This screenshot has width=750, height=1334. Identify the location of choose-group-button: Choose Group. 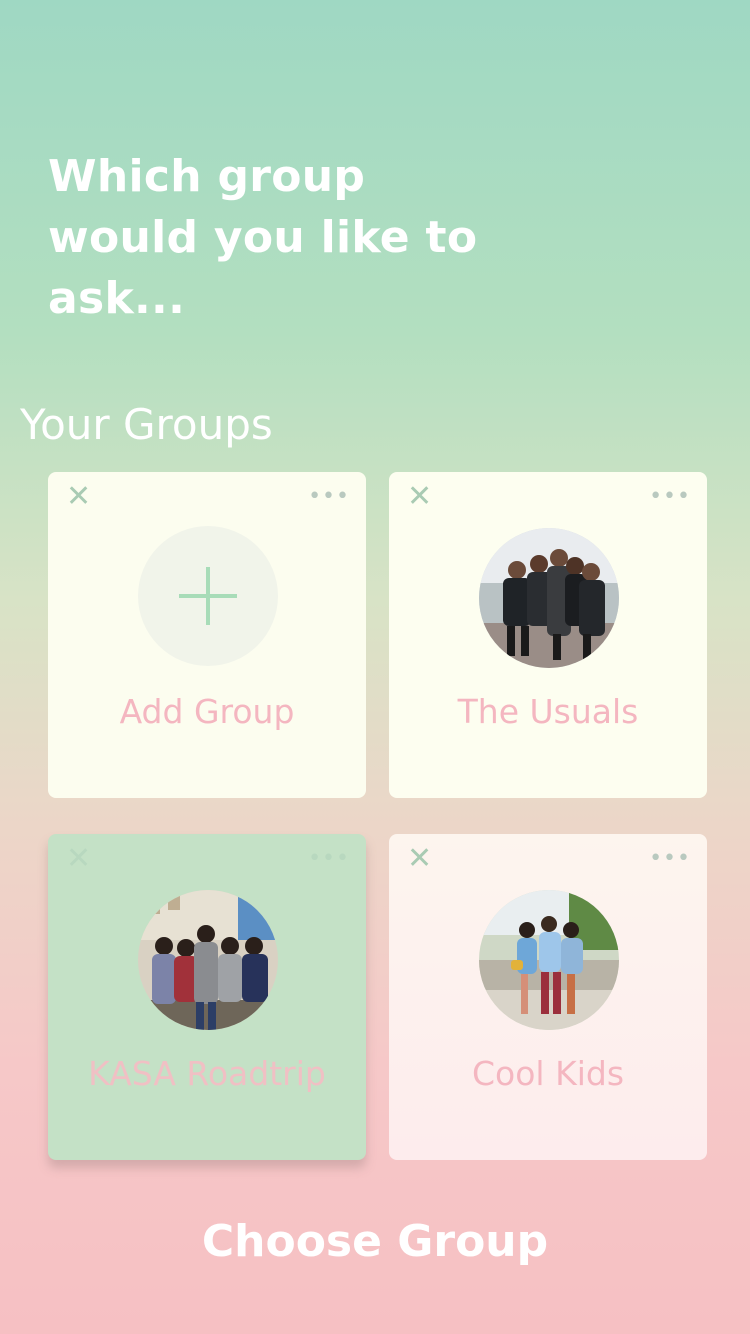
(375, 1241).